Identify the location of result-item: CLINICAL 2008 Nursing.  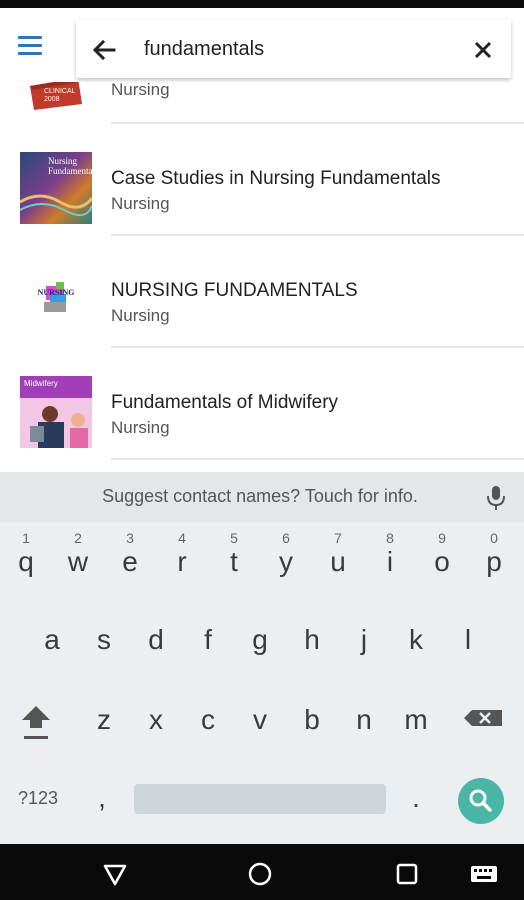
(262, 103).